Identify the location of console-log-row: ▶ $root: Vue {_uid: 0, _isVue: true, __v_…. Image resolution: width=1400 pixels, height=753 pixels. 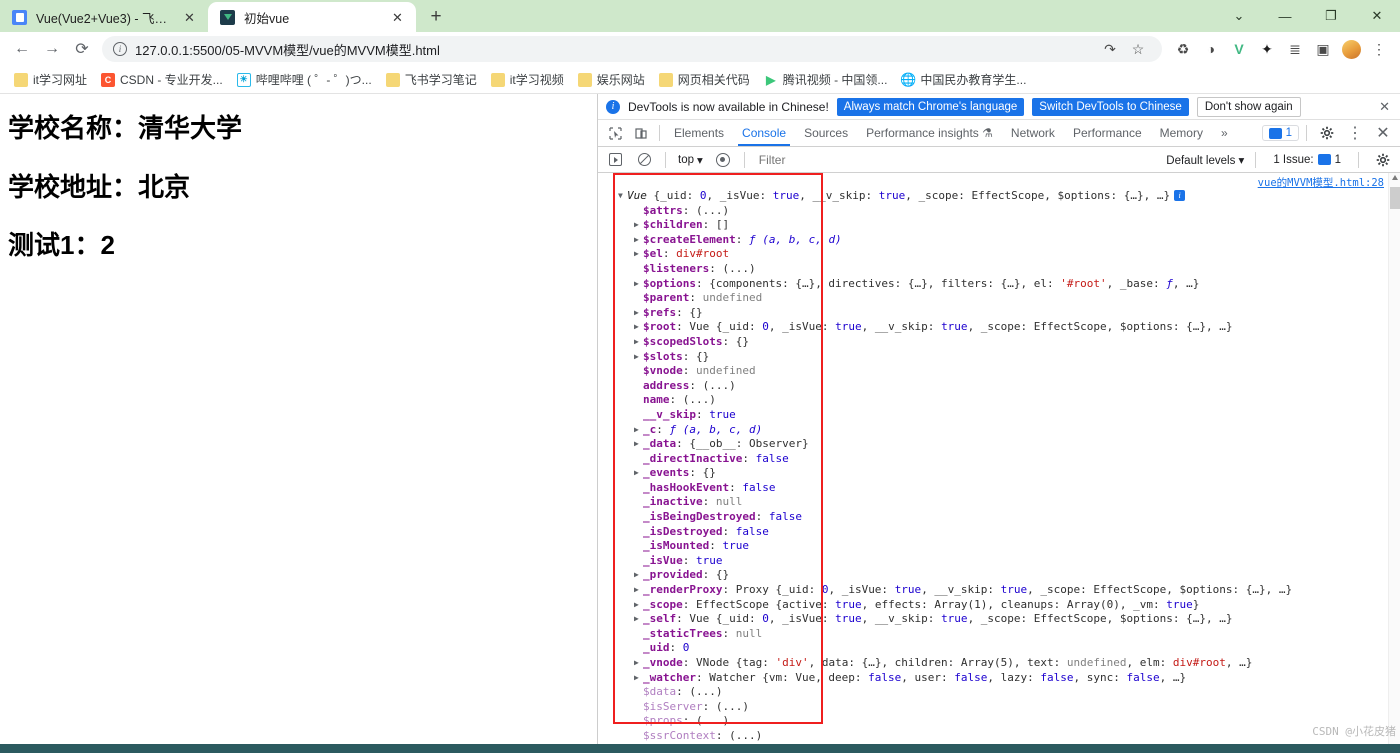
(1002, 327).